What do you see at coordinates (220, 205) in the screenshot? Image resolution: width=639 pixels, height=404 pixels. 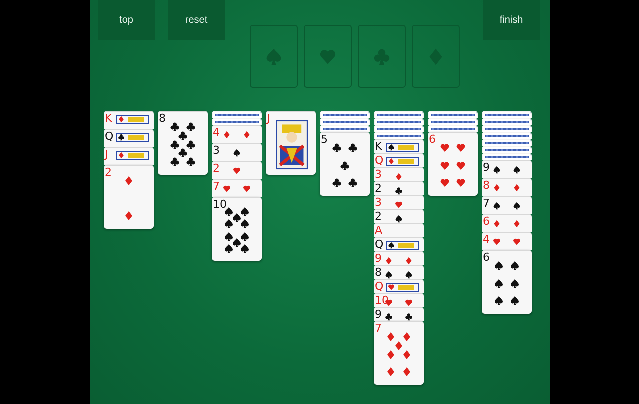 I see `card-rank: 10` at bounding box center [220, 205].